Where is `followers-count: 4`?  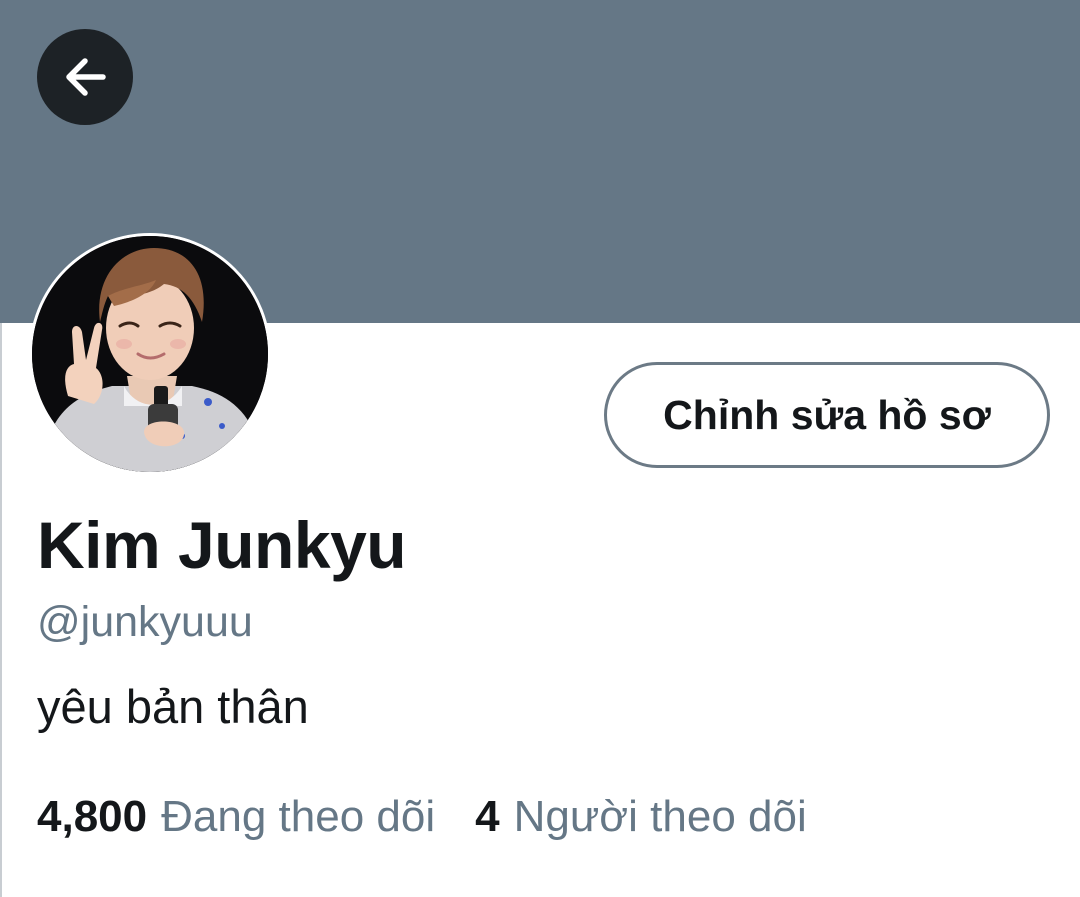
followers-count: 4 is located at coordinates (487, 816).